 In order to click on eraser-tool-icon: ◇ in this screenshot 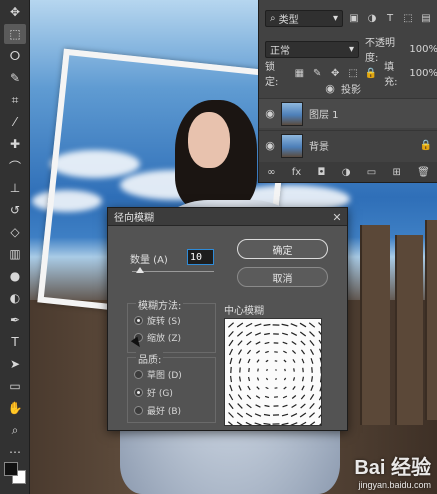, I will do `click(15, 232)`.